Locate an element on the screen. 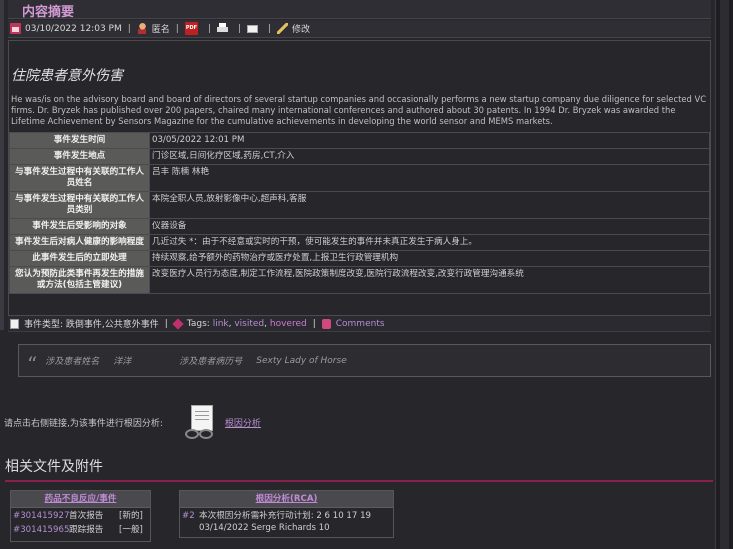  rca-analysis-icon is located at coordinates (202, 422).